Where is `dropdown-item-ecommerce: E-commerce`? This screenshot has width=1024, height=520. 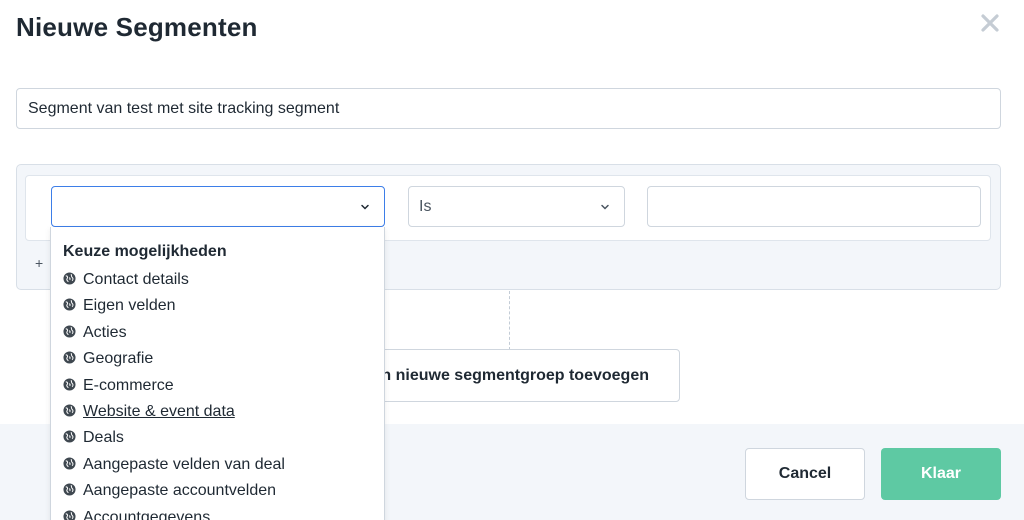
dropdown-item-ecommerce: E-commerce is located at coordinates (174, 390).